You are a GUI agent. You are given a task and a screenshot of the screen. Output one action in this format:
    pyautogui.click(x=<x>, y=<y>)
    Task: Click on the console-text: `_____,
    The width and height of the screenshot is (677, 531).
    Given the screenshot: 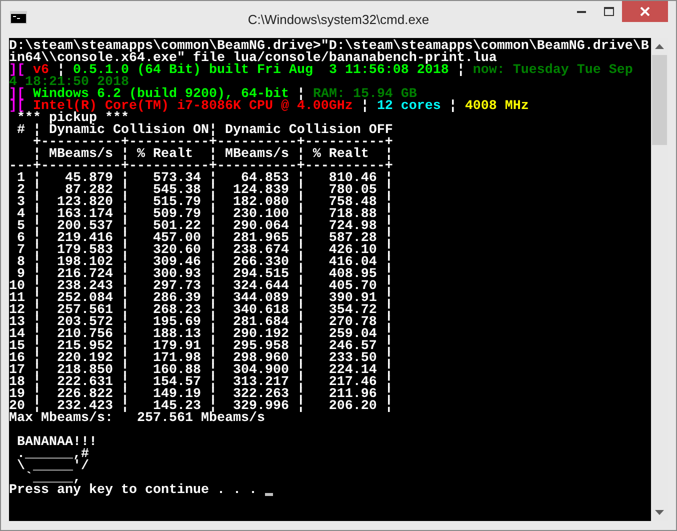 What is the action you would take?
    pyautogui.click(x=52, y=479)
    